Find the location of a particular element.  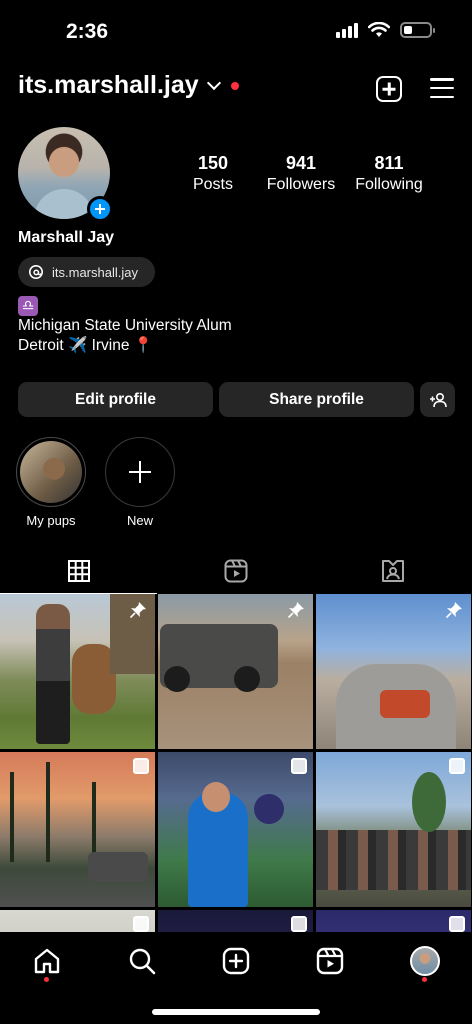

threads-handle: its.marshall.jay is located at coordinates (95, 272).